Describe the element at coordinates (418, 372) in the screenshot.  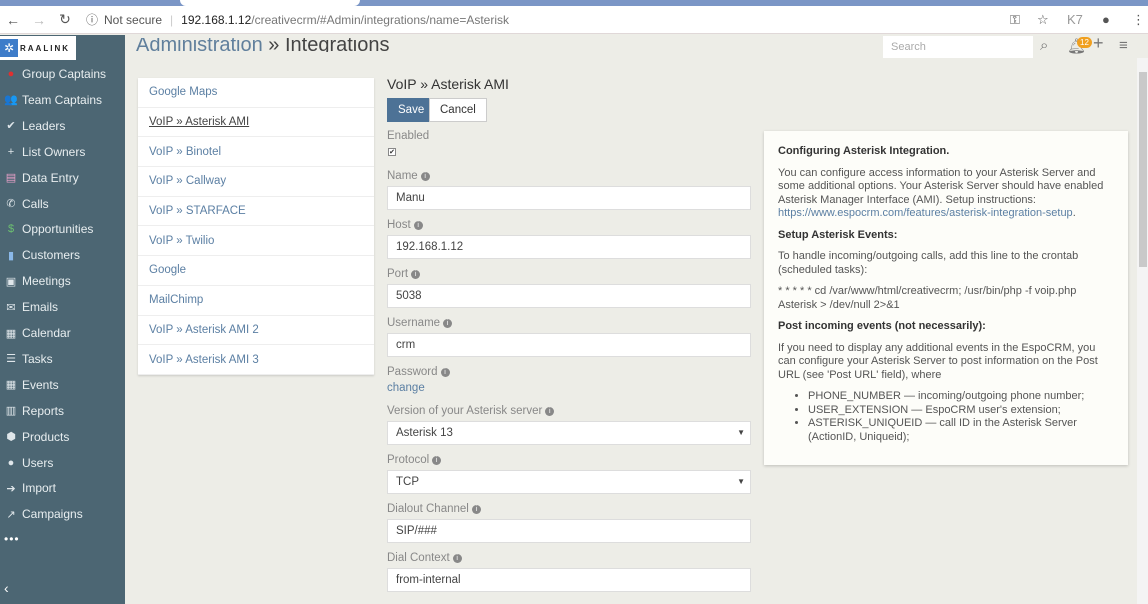
I see `password-label: Password i` at that location.